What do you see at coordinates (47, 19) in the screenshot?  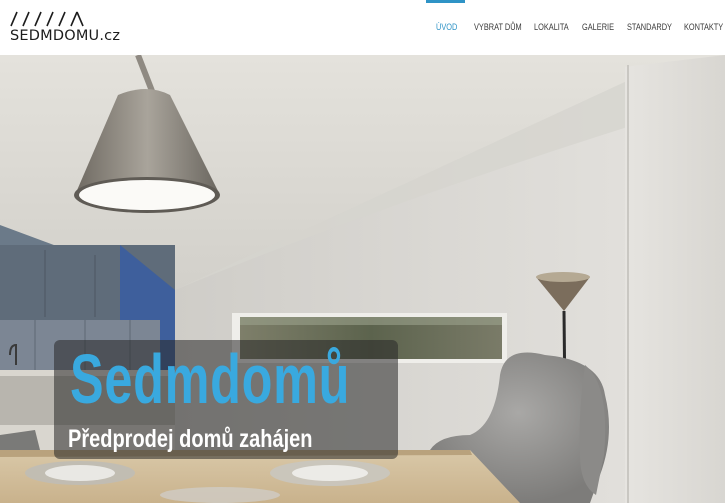 I see `logo-mark-icon` at bounding box center [47, 19].